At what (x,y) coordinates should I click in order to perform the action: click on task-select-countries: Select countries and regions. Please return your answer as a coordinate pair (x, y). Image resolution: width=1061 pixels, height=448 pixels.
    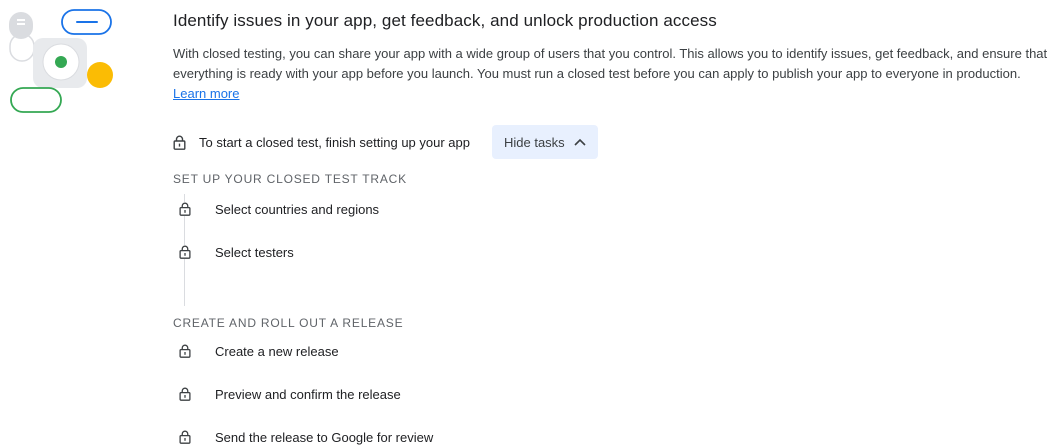
    Looking at the image, I should click on (279, 209).